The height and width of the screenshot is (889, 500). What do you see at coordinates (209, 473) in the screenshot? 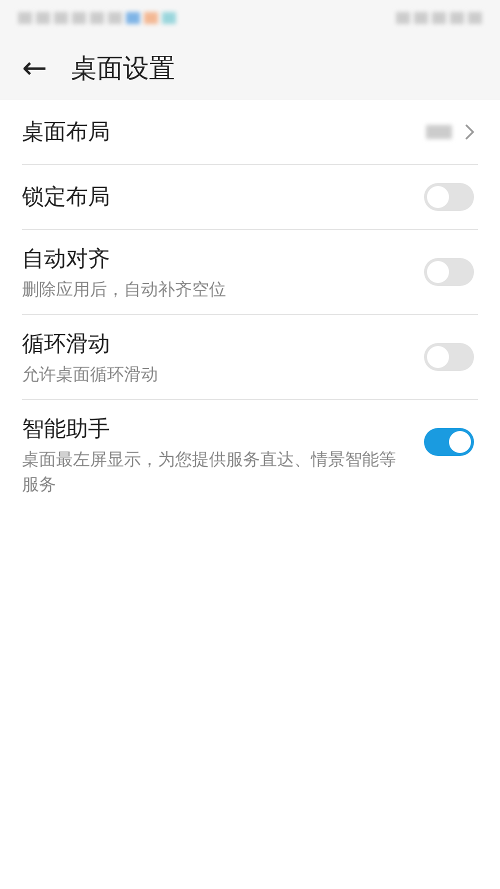
I see `setting-description: 桌面最左屏显示，为您提供服务直达、情景智能等服务` at bounding box center [209, 473].